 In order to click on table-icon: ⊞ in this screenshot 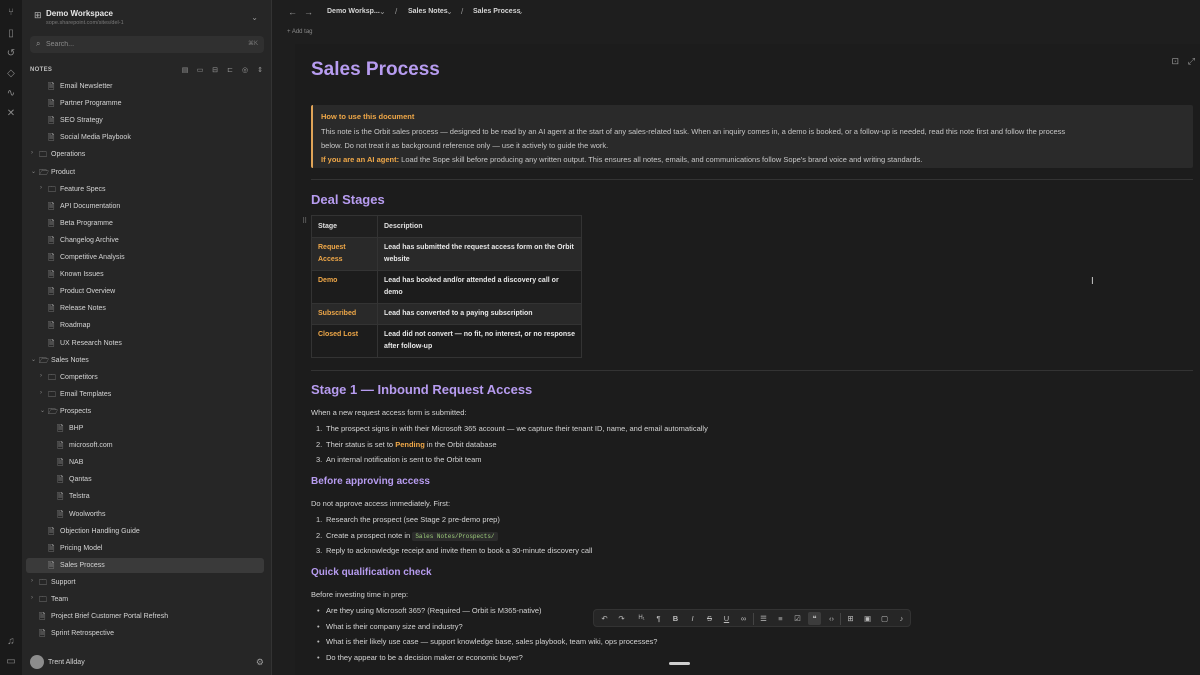, I will do `click(850, 618)`.